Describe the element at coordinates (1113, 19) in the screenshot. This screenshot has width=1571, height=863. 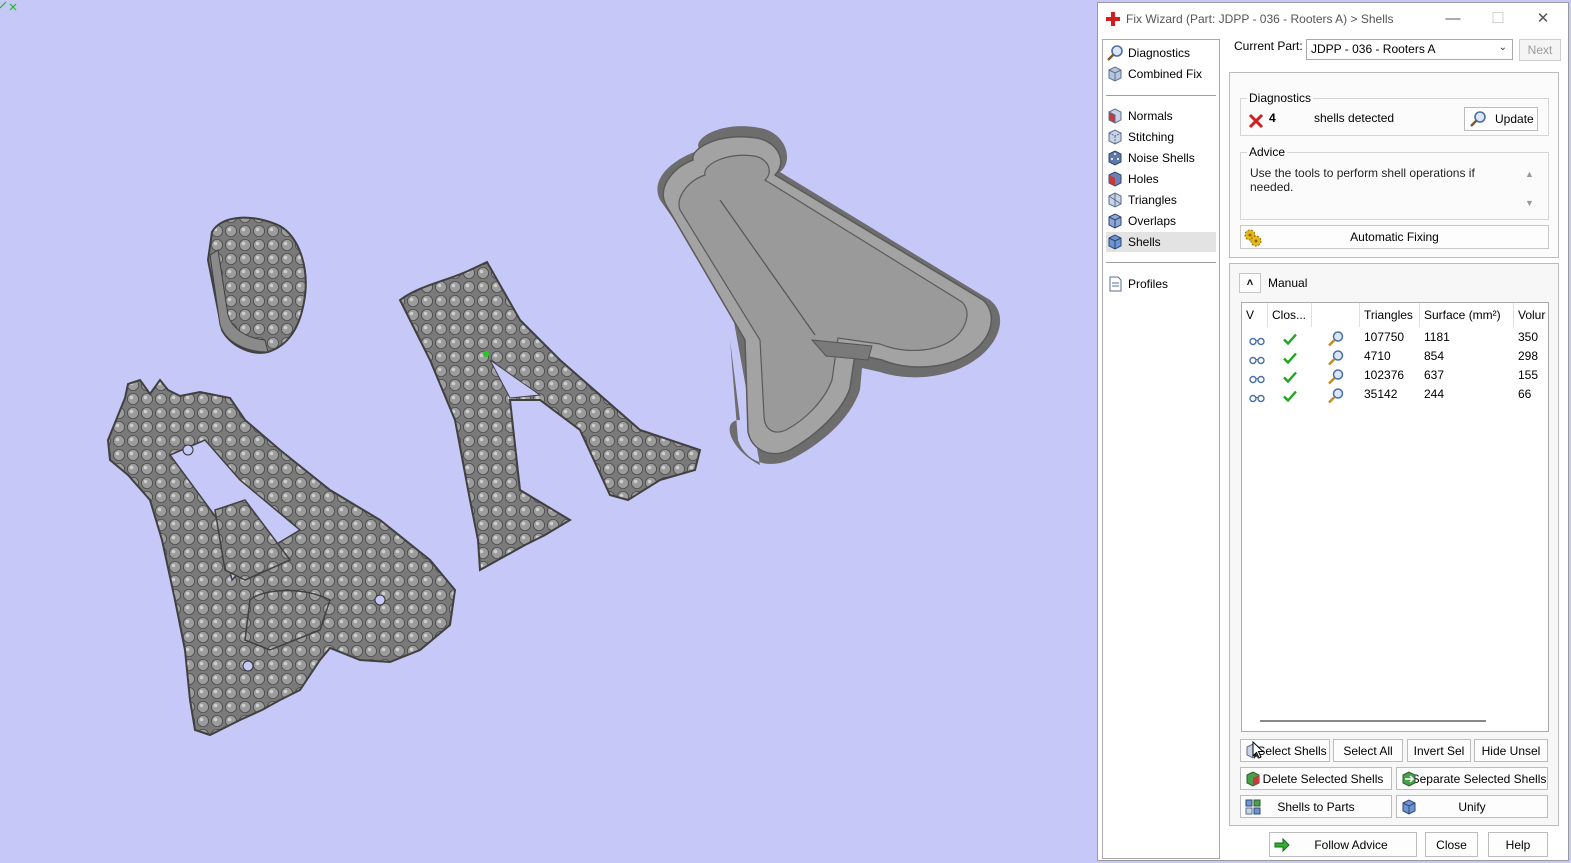
I see `red-cross-icon` at that location.